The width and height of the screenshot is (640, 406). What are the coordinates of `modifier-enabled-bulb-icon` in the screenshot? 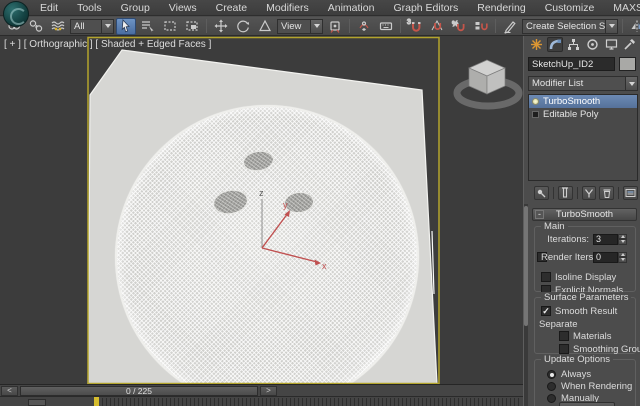 It's located at (535, 101).